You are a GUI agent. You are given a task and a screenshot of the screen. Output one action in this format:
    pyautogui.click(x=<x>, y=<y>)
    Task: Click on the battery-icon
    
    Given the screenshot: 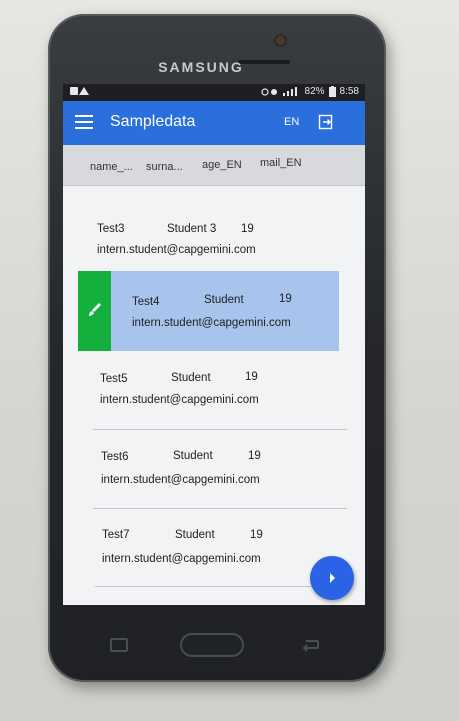 What is the action you would take?
    pyautogui.click(x=332, y=91)
    